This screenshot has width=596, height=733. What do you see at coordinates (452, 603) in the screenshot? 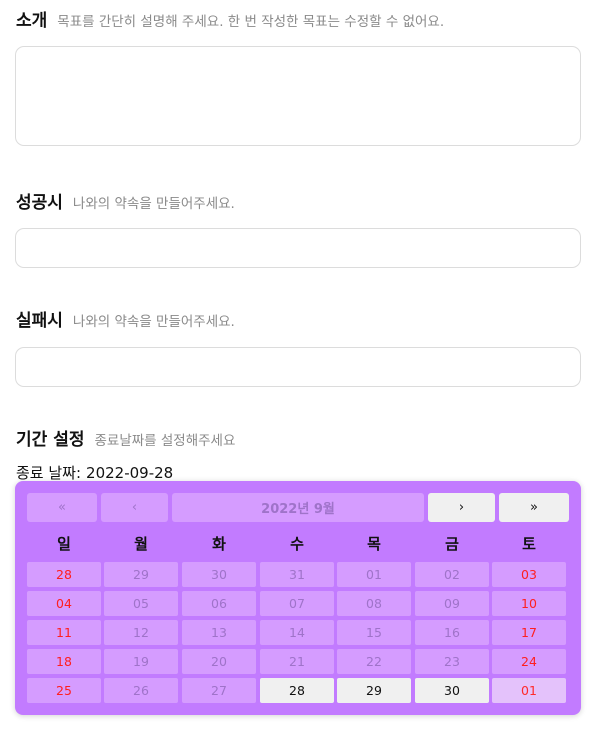
I see `calendar-day: 09` at bounding box center [452, 603].